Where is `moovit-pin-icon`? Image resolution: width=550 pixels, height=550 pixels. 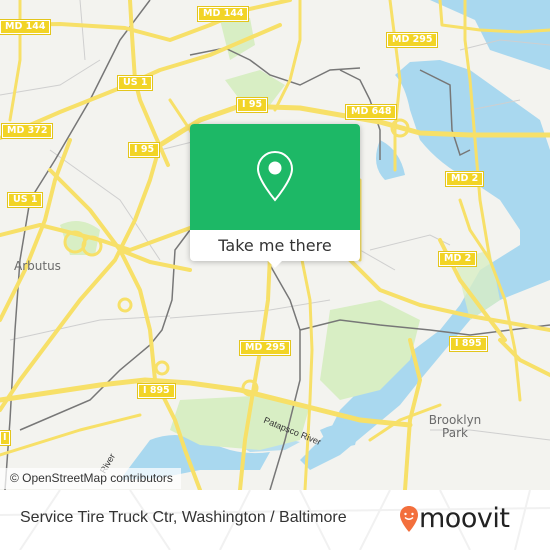 moovit-pin-icon is located at coordinates (409, 519).